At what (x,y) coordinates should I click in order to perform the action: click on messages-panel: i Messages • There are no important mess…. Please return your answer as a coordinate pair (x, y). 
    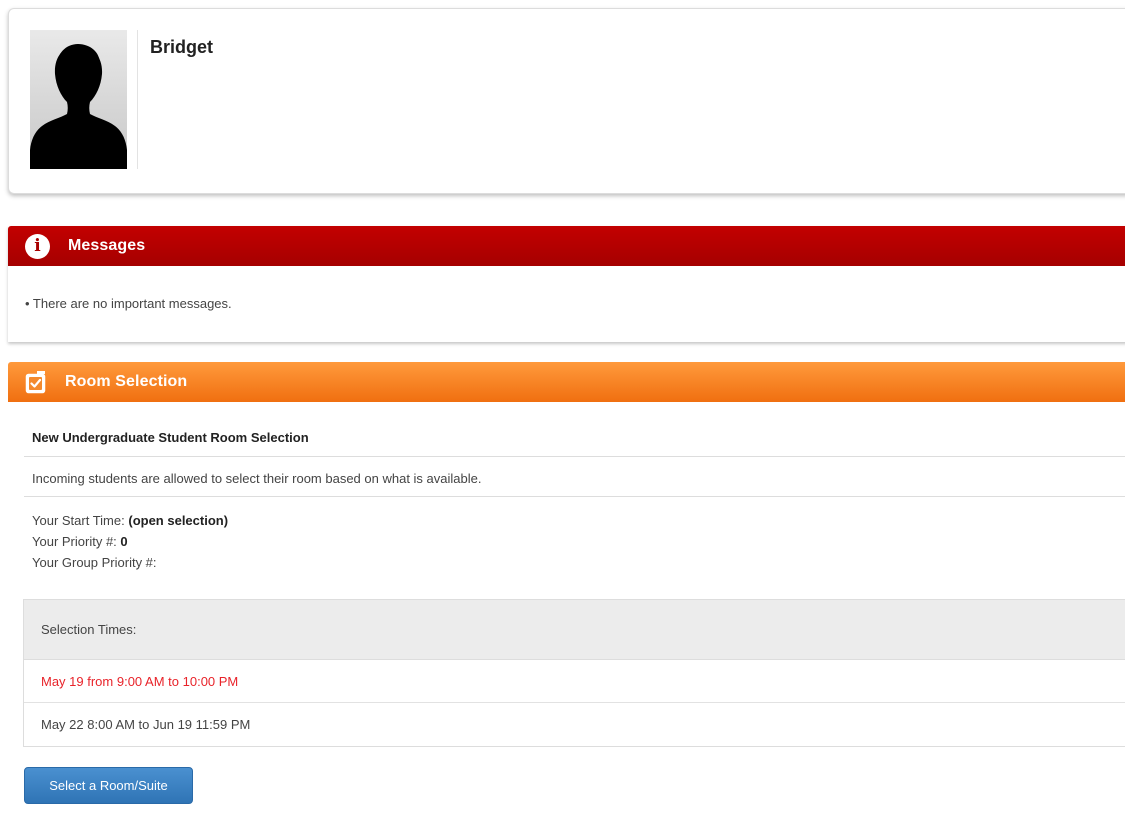
    Looking at the image, I should click on (566, 284).